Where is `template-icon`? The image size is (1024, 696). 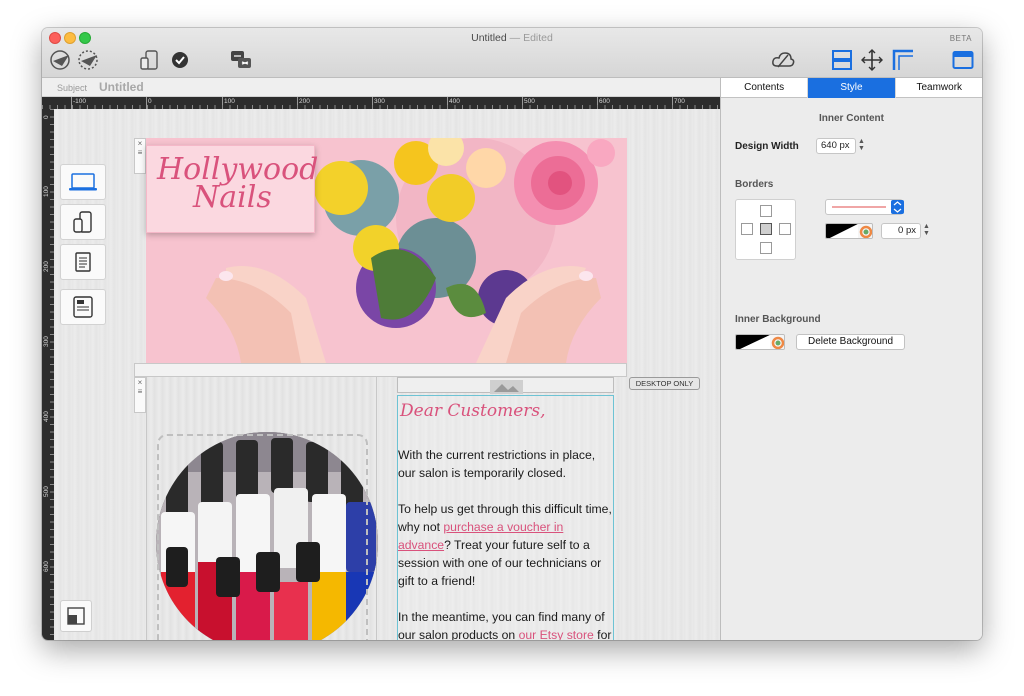 template-icon is located at coordinates (83, 307).